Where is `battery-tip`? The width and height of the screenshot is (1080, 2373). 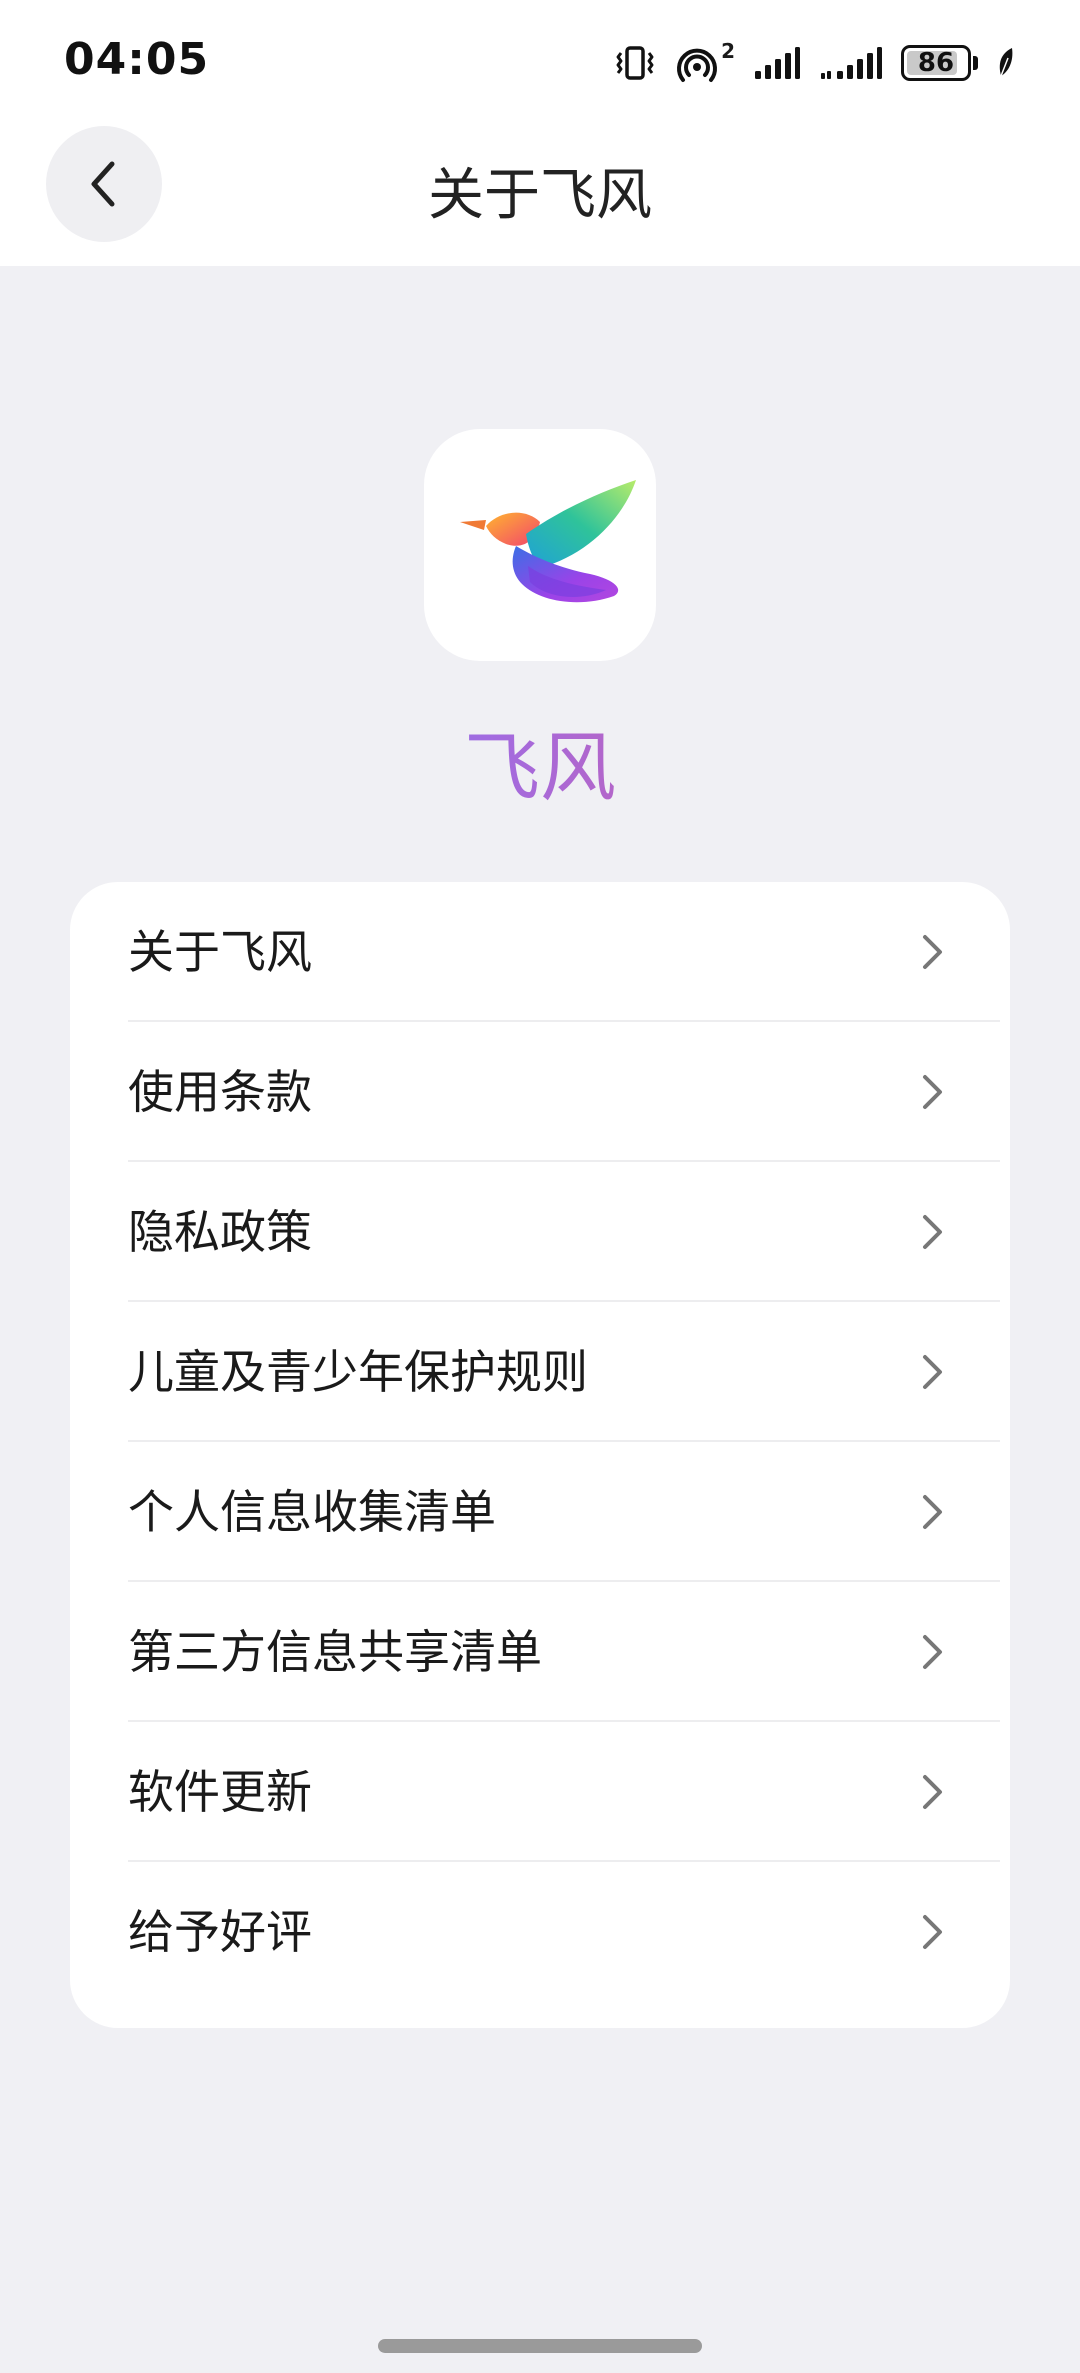
battery-tip is located at coordinates (975, 63).